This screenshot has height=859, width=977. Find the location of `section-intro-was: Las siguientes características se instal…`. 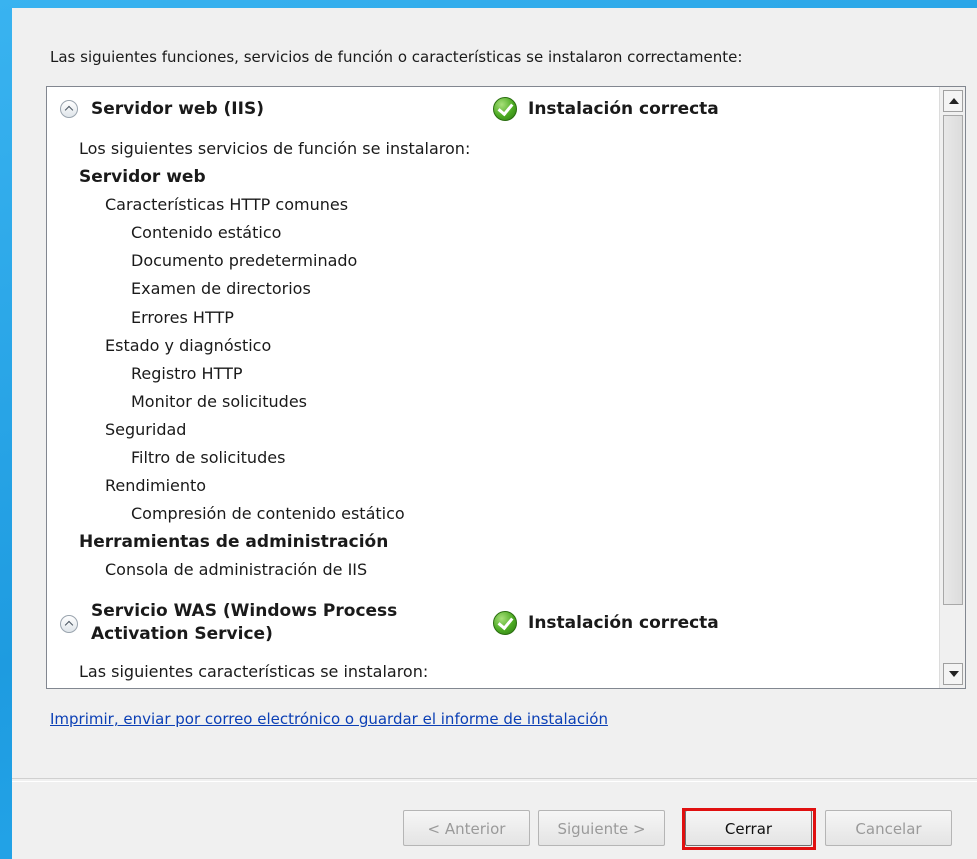

section-intro-was: Las siguientes características se instal… is located at coordinates (254, 671).